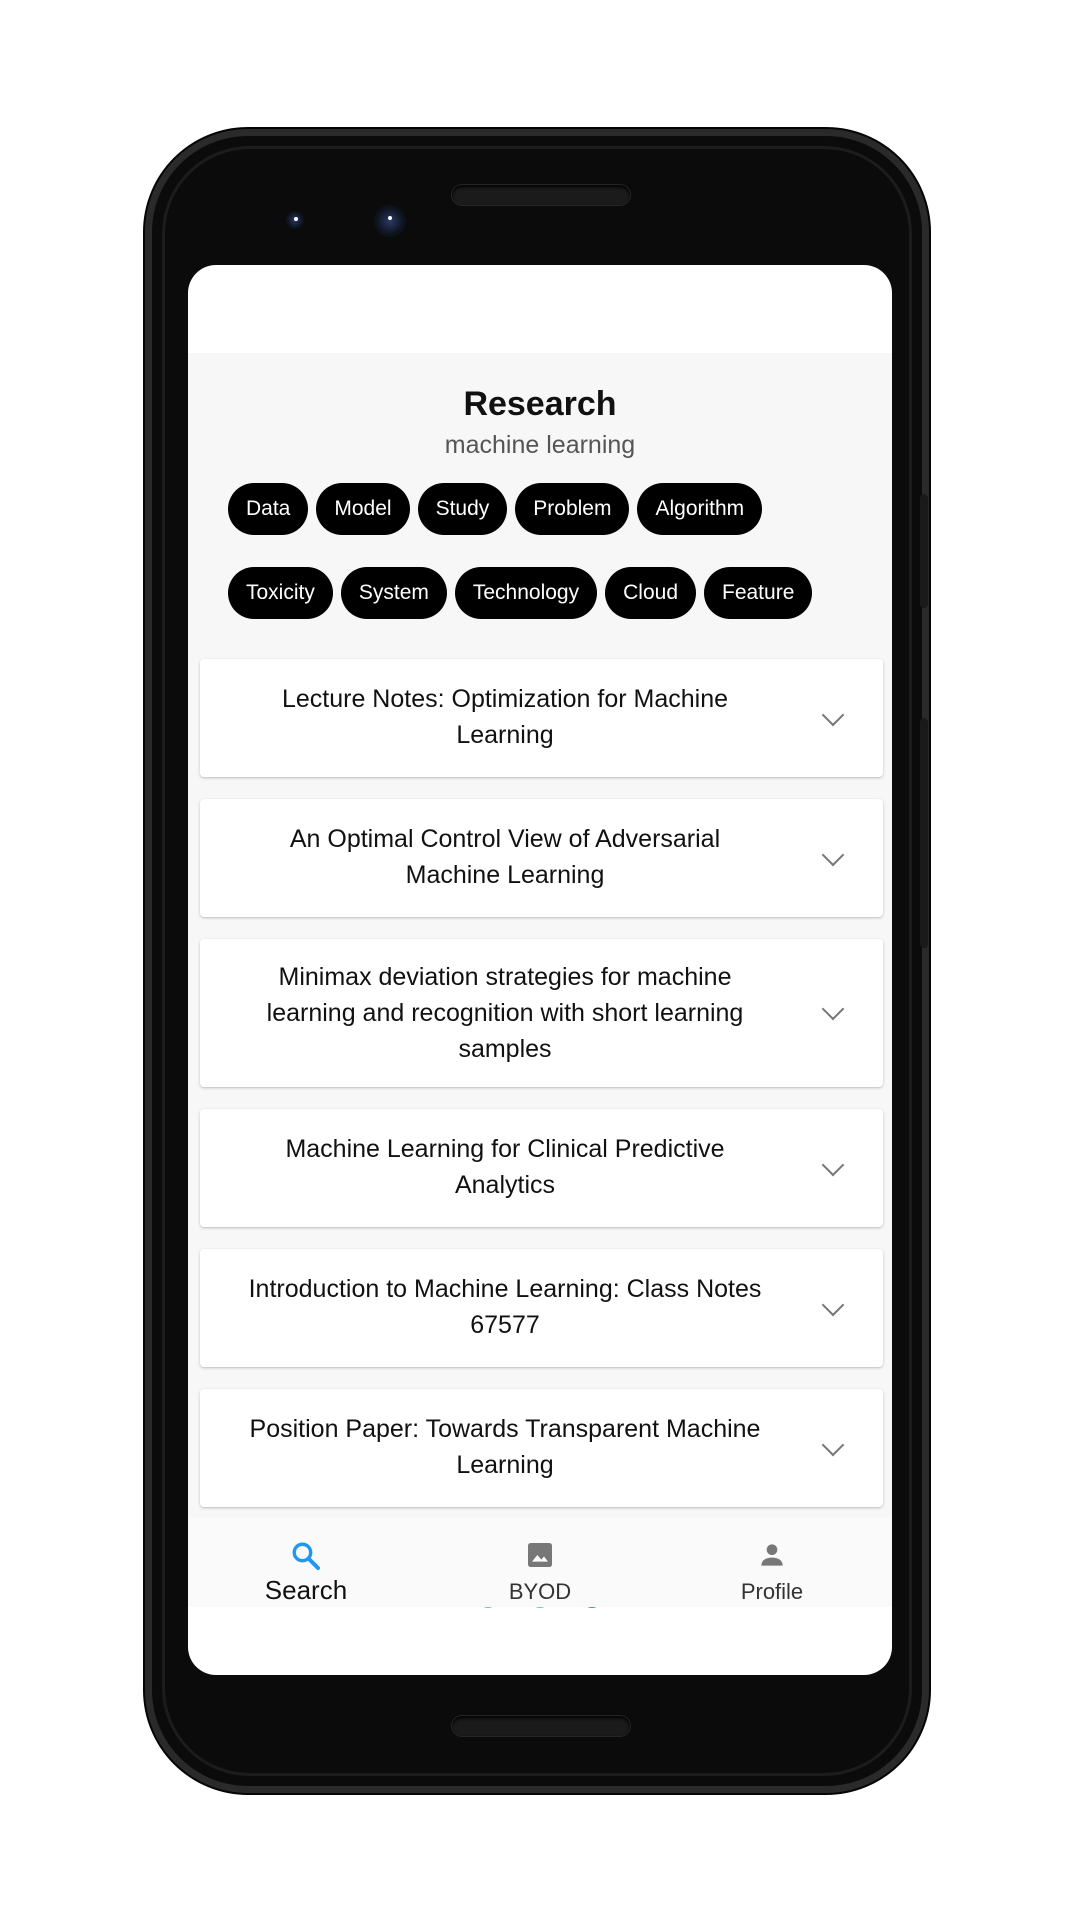 The image size is (1080, 1920). What do you see at coordinates (540, 445) in the screenshot?
I see `search-query: machine learning` at bounding box center [540, 445].